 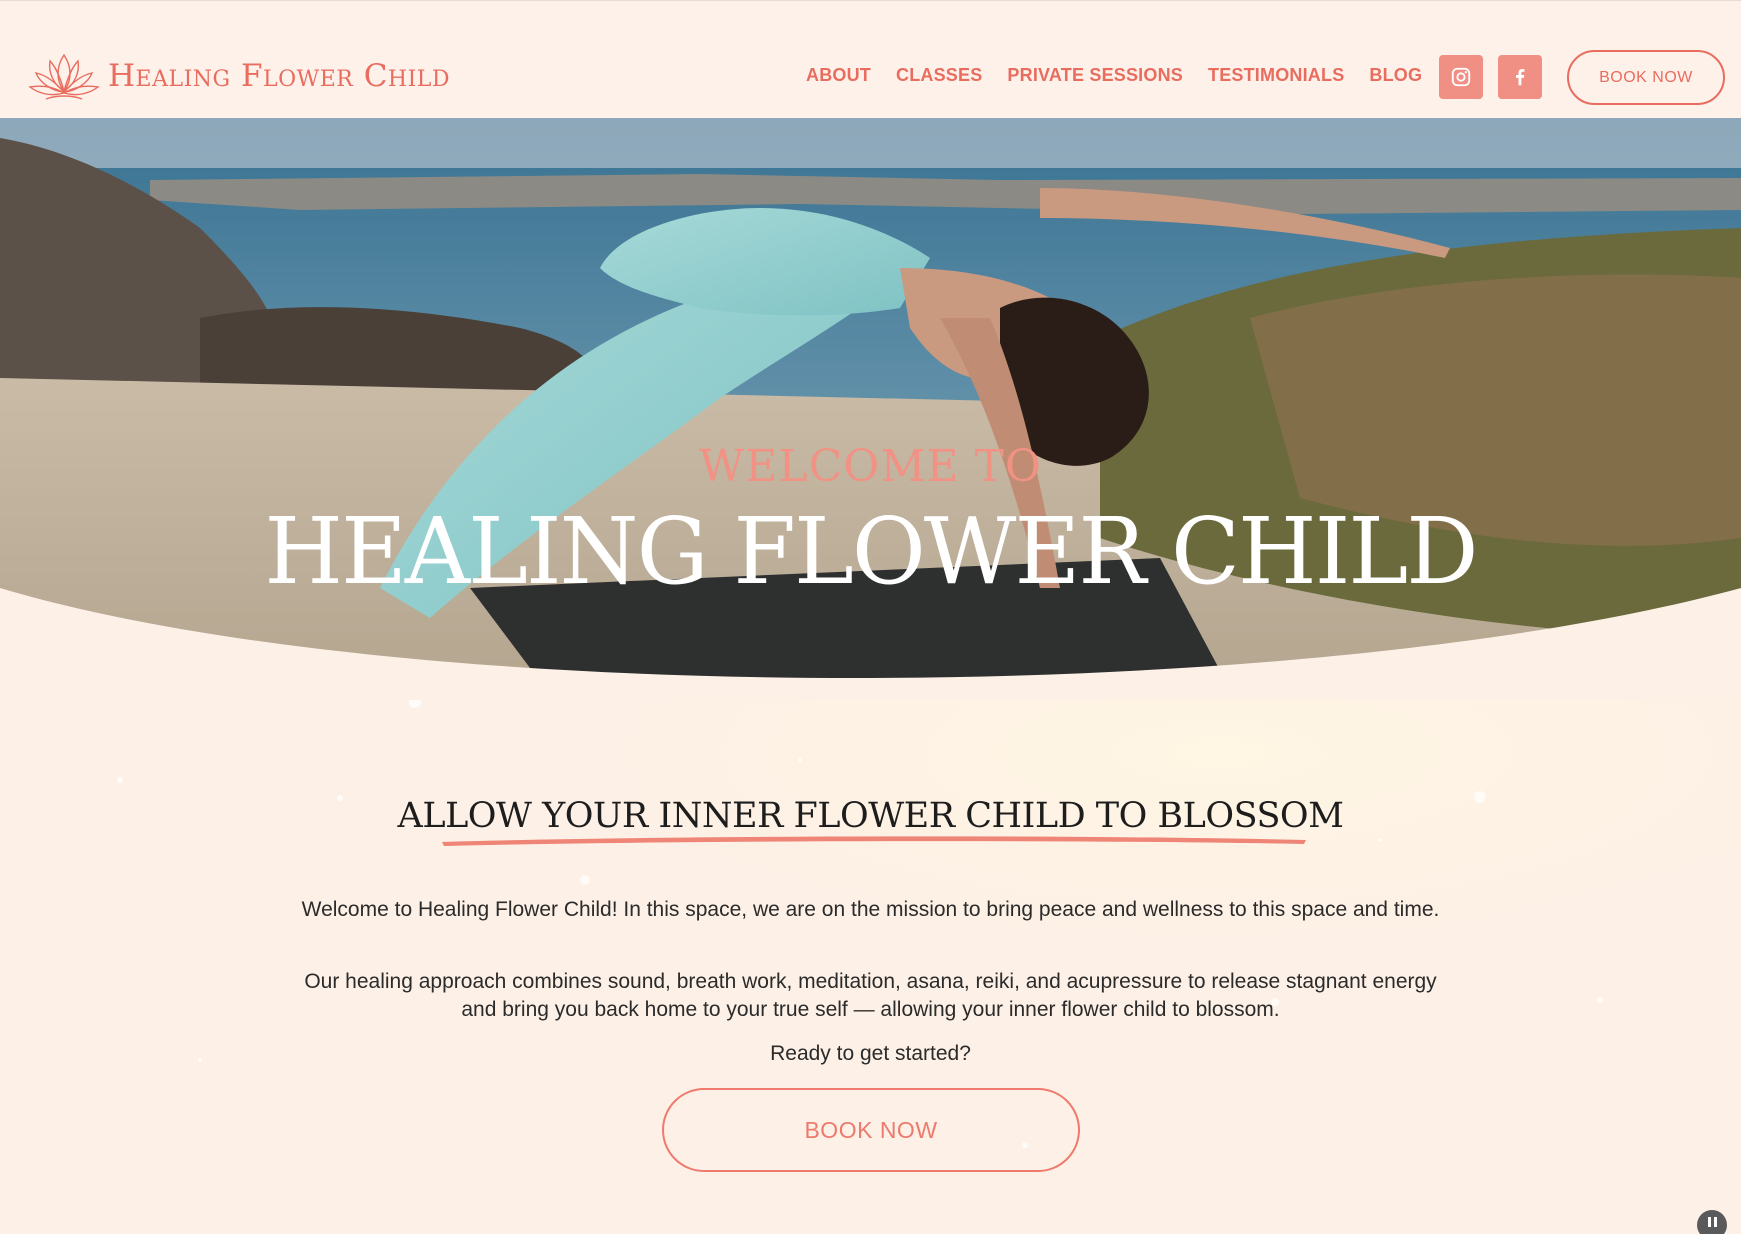 I want to click on nav-item-blog: BLOG, so click(x=1395, y=75).